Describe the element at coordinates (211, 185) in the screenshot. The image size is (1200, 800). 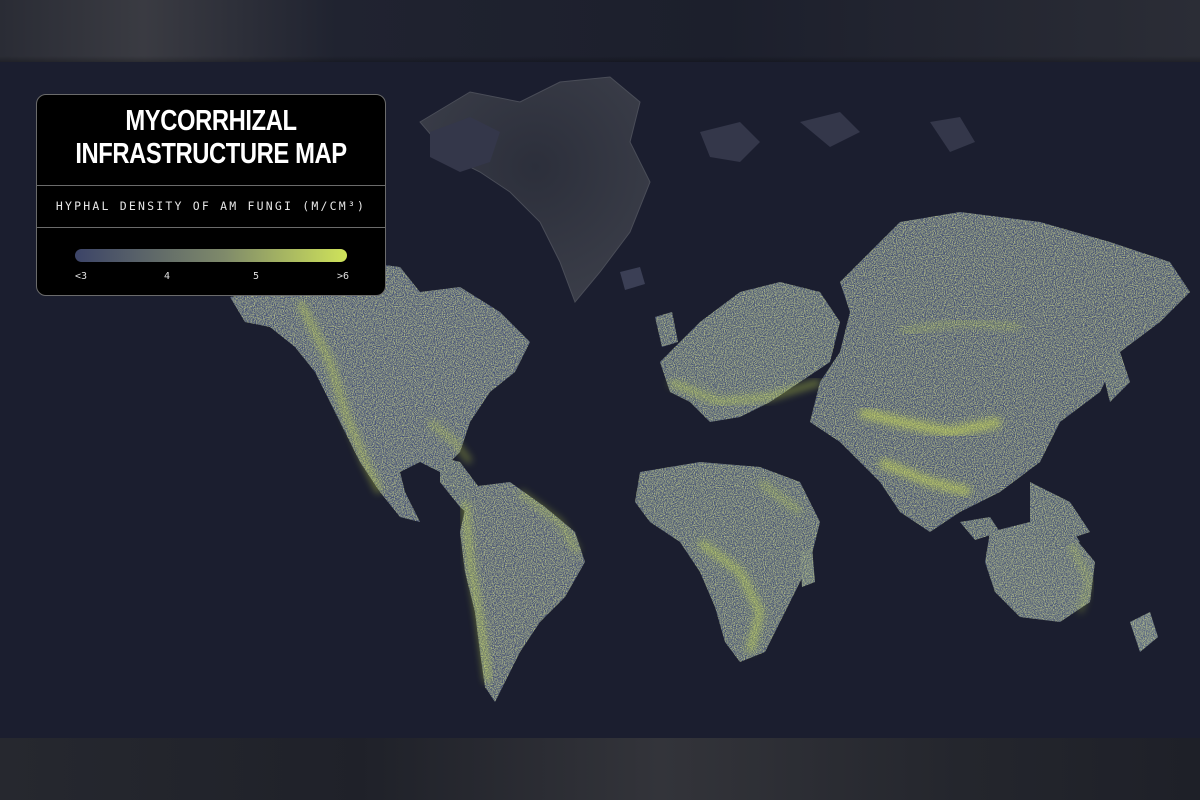
I see `legend-divider-top` at that location.